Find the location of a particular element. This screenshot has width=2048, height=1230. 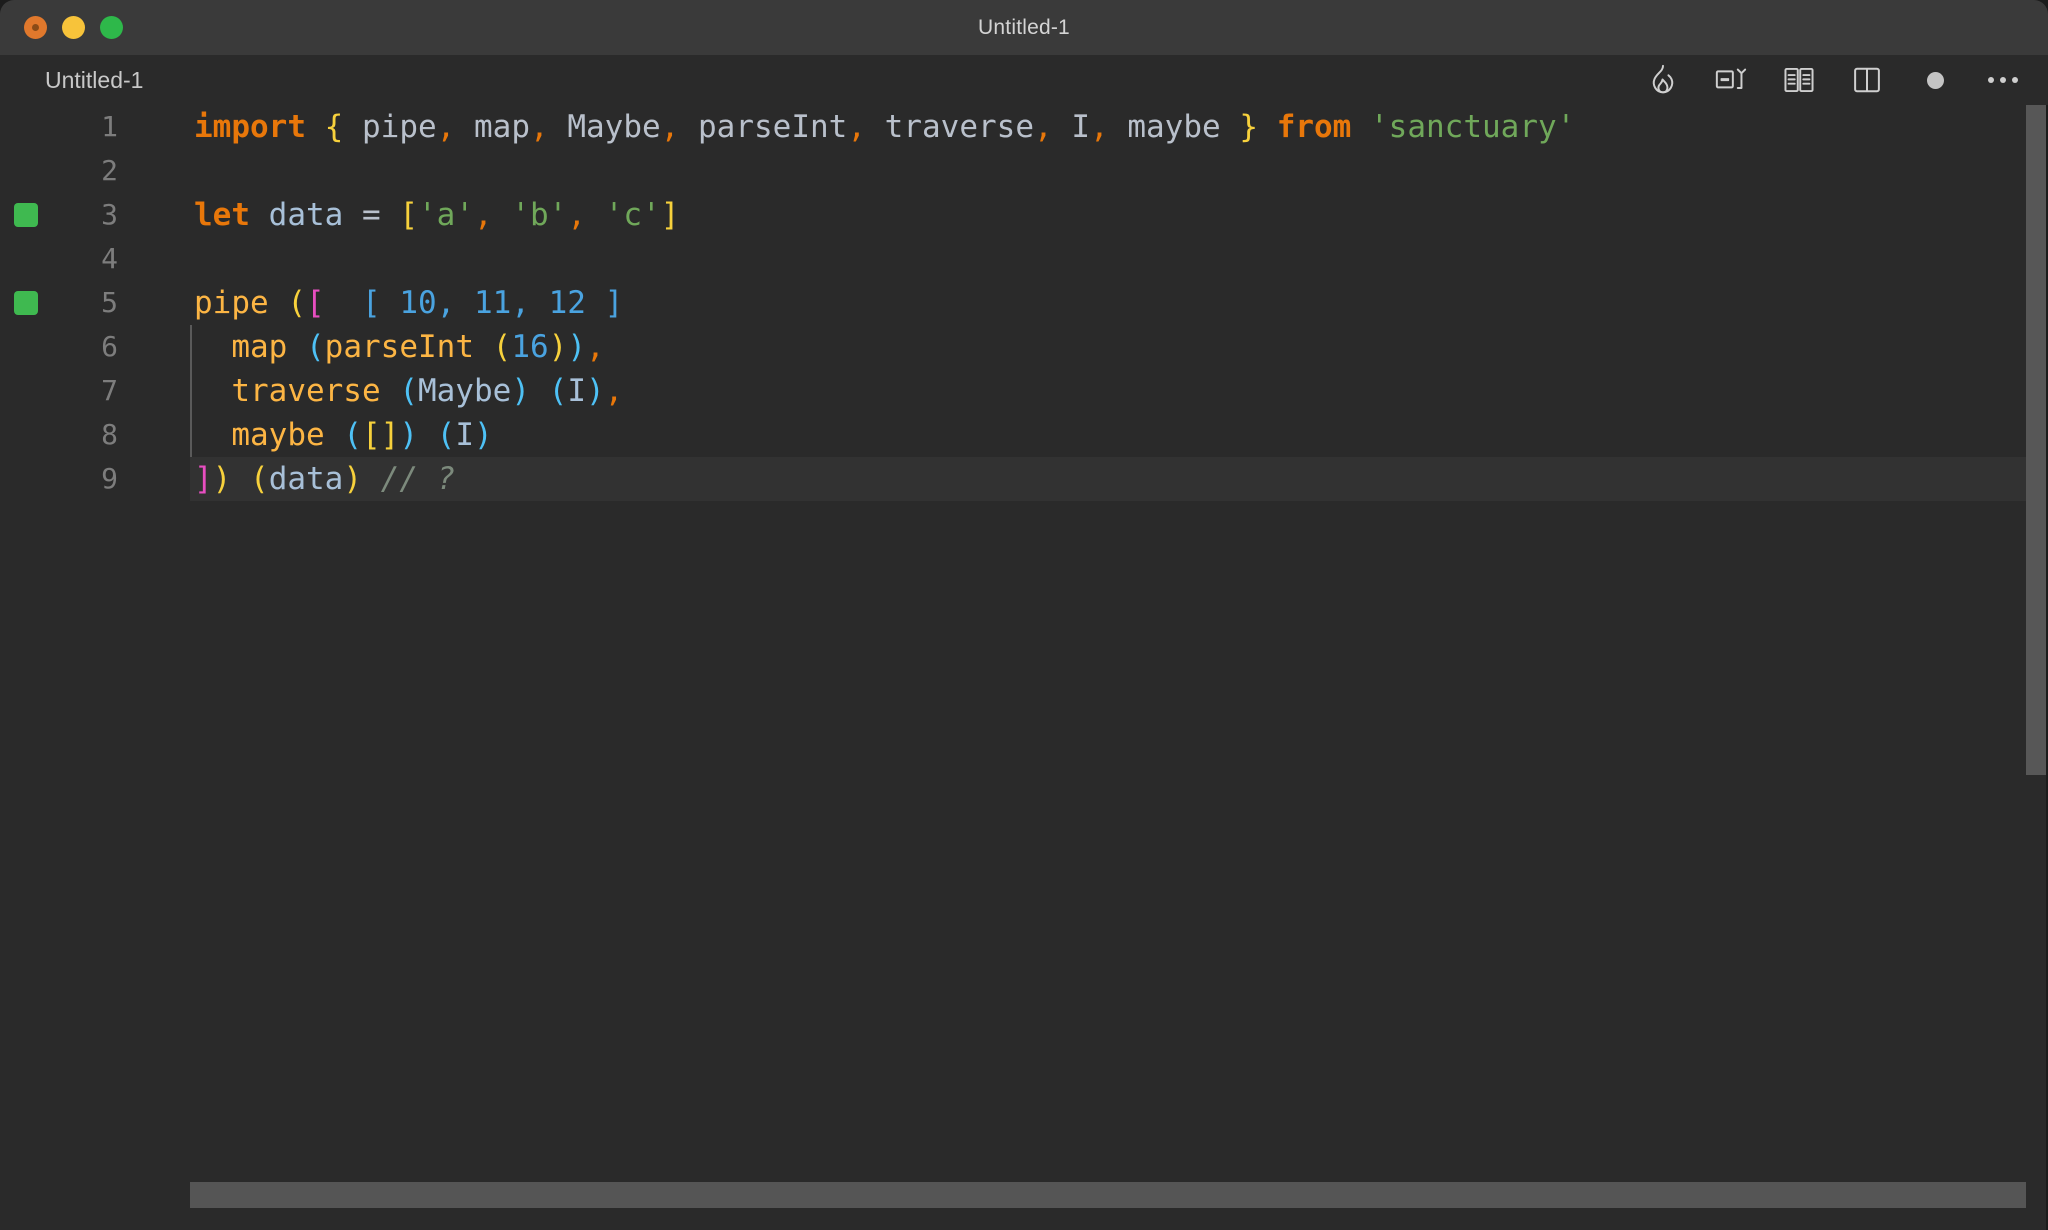

book-preview-icon is located at coordinates (1799, 80).